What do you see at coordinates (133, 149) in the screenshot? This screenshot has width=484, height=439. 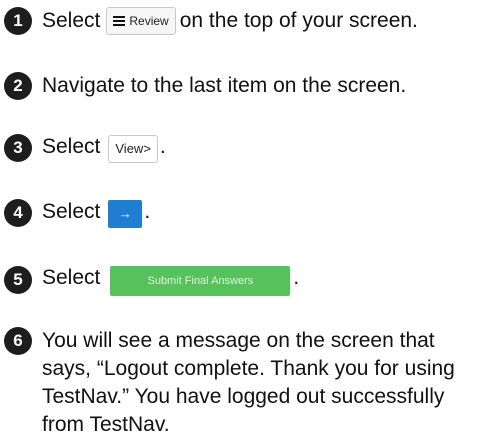 I see `view-button: View>` at bounding box center [133, 149].